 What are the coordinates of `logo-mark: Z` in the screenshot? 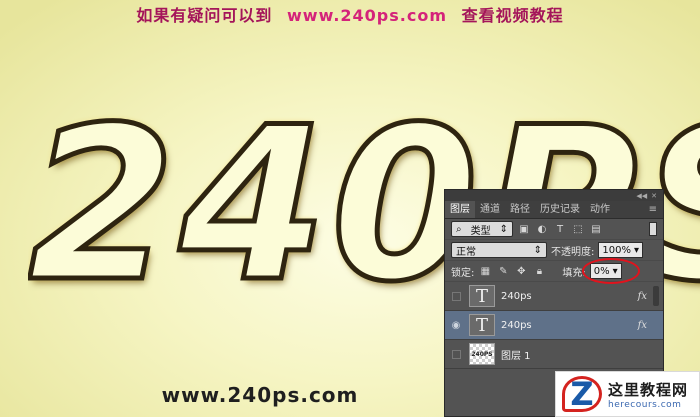 It's located at (582, 394).